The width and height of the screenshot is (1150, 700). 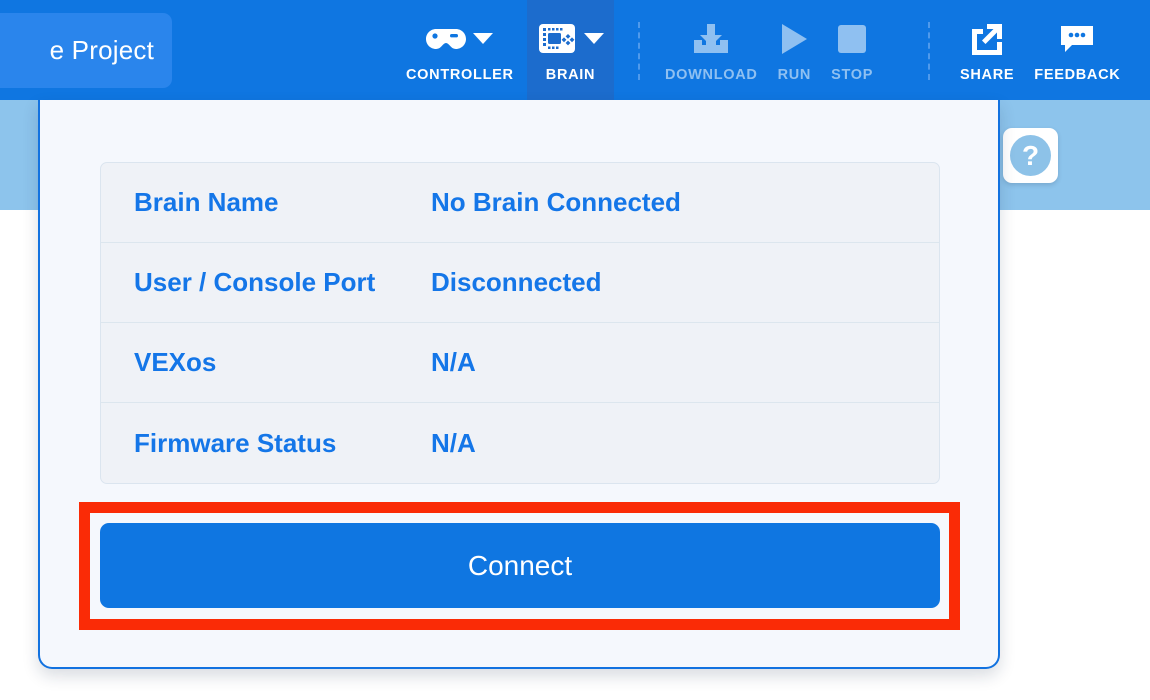 I want to click on toolbar-item-run: RUN, so click(x=795, y=50).